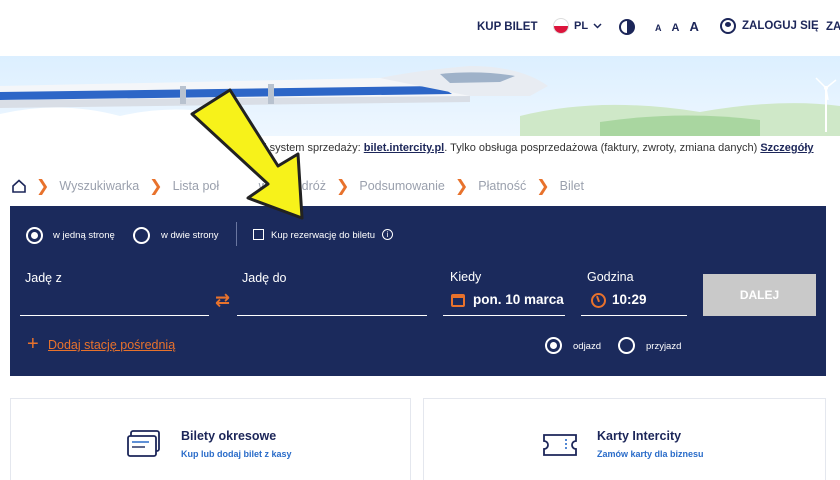 The image size is (840, 480). I want to click on card-subtitle: Kup lub dodaj bilet z kasy, so click(236, 454).